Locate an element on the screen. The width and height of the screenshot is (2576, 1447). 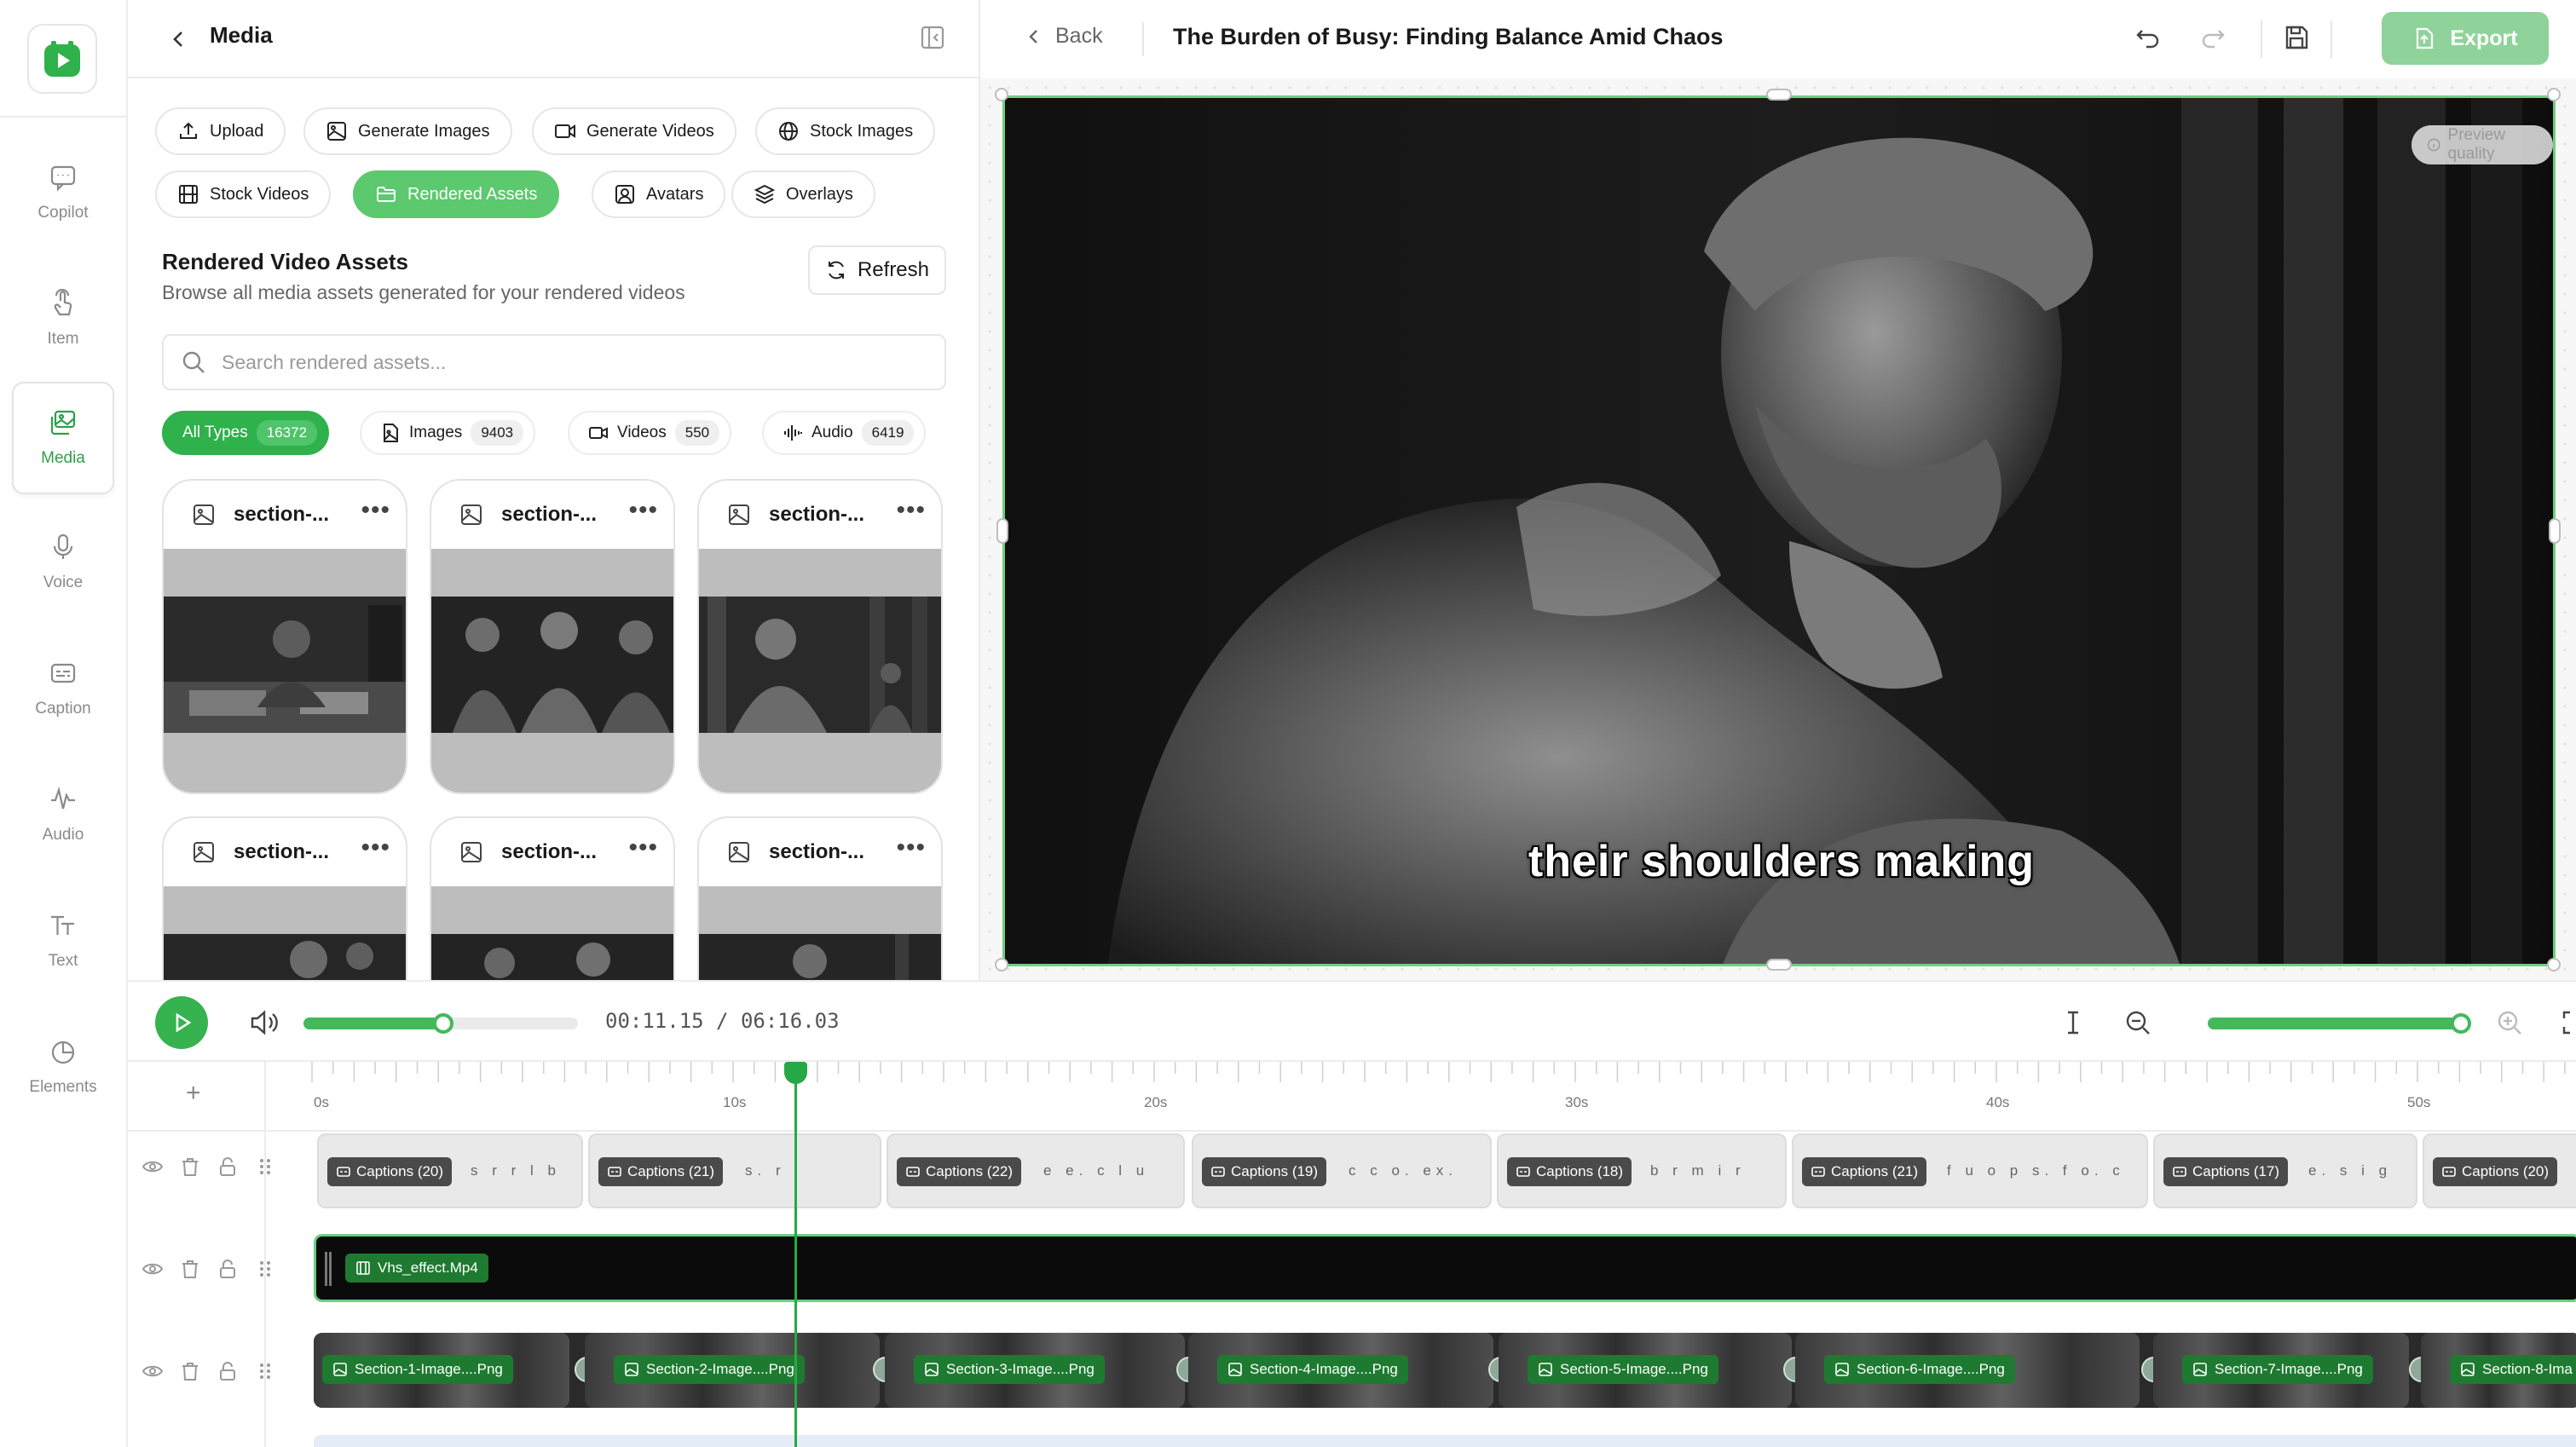
search-input is located at coordinates (563, 362).